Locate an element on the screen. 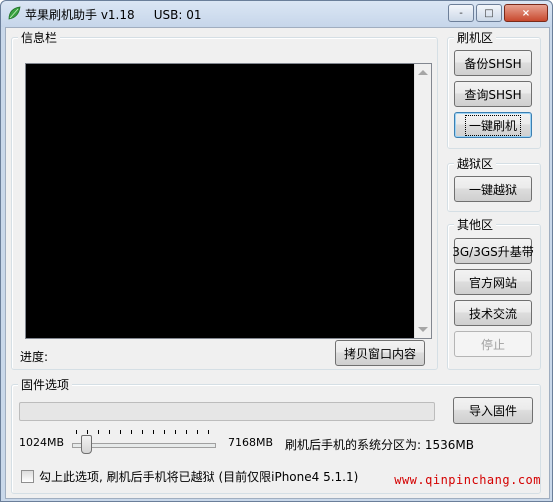 The height and width of the screenshot is (502, 553). query-shsh-button: 查询SHSH is located at coordinates (493, 94).